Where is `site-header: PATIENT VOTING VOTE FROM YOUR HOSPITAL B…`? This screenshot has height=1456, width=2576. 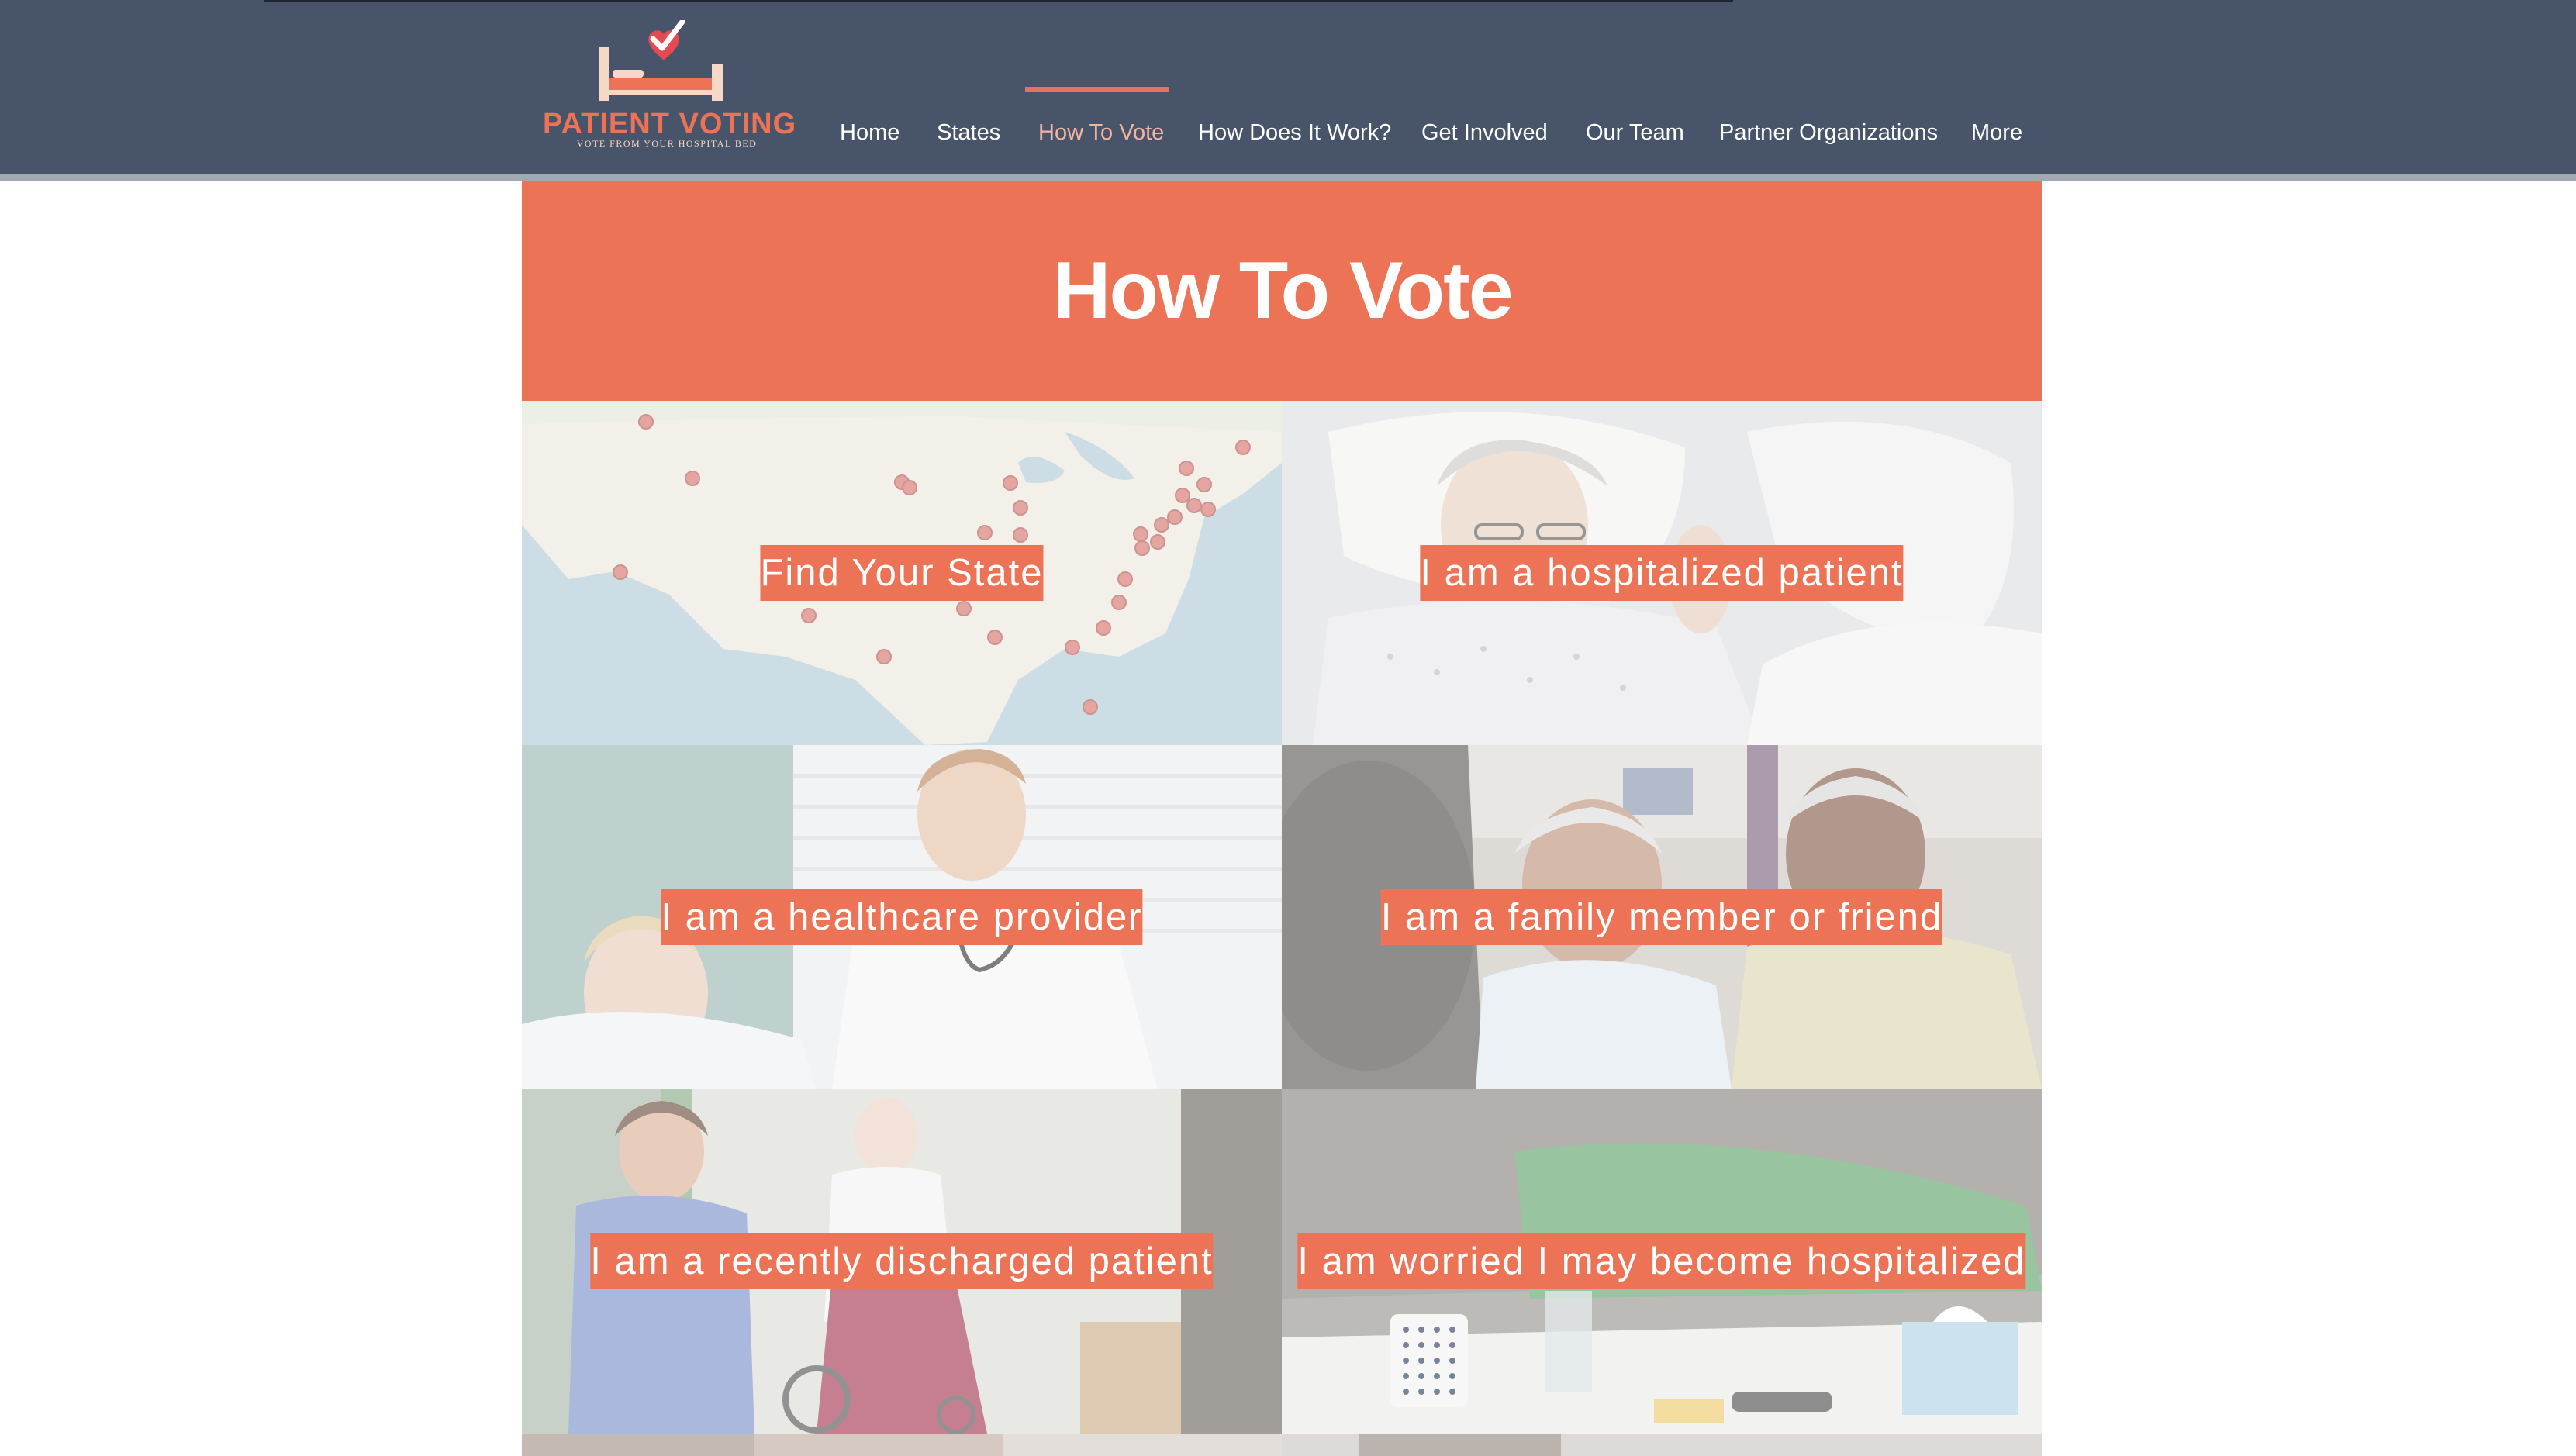 site-header: PATIENT VOTING VOTE FROM YOUR HOSPITAL B… is located at coordinates (1288, 87).